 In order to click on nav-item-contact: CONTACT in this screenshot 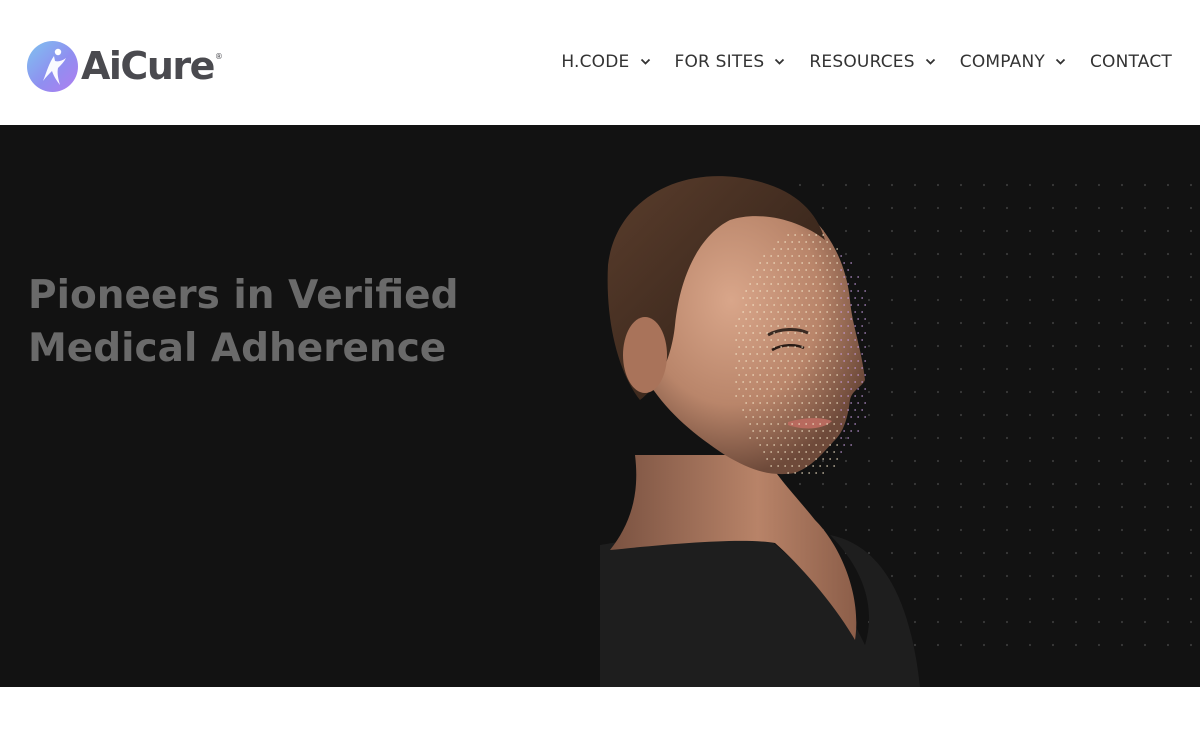, I will do `click(1131, 62)`.